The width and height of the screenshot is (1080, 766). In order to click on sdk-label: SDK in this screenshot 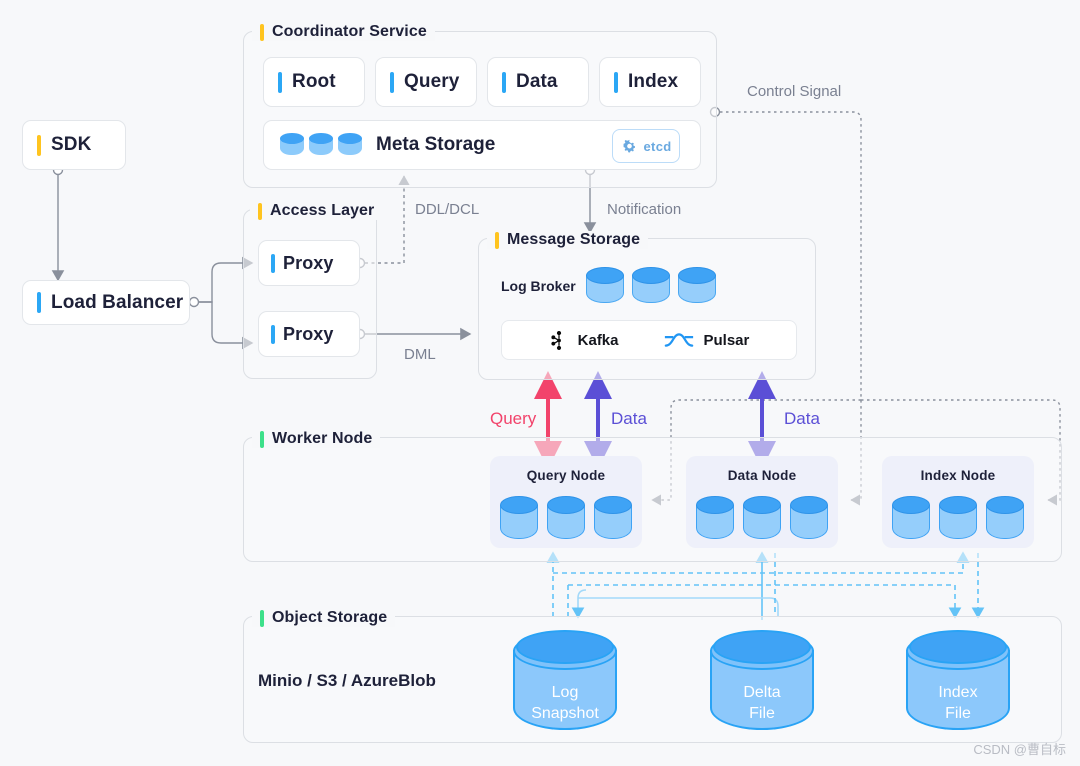, I will do `click(71, 144)`.